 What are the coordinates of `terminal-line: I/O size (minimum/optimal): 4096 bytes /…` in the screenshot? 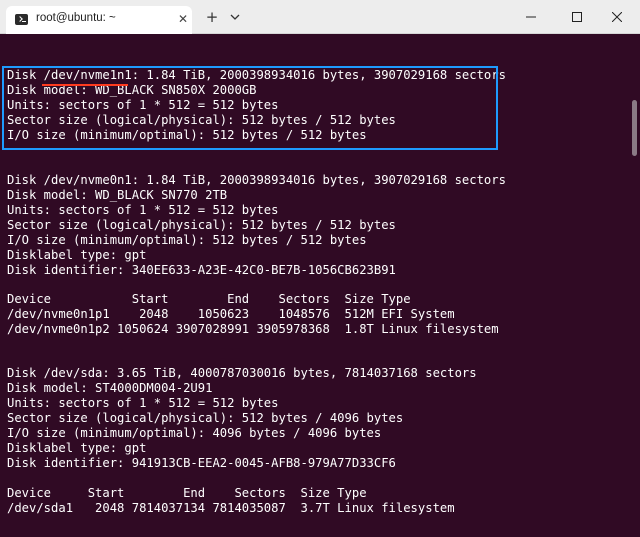 It's located at (194, 433).